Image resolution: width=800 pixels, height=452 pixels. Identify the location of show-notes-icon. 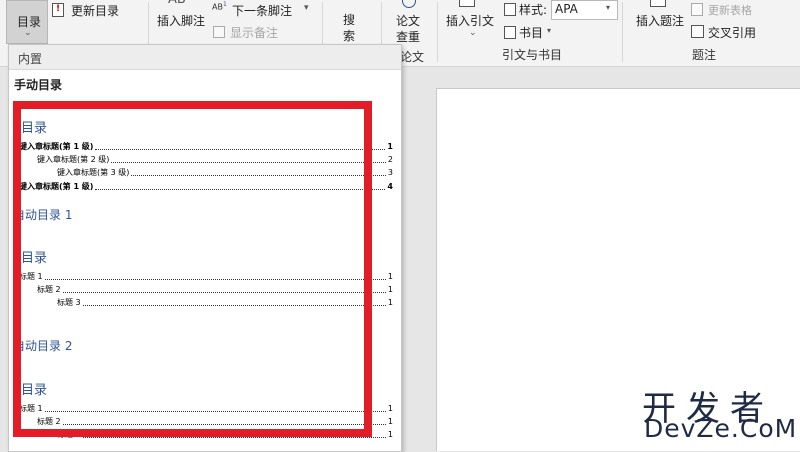
(219, 32).